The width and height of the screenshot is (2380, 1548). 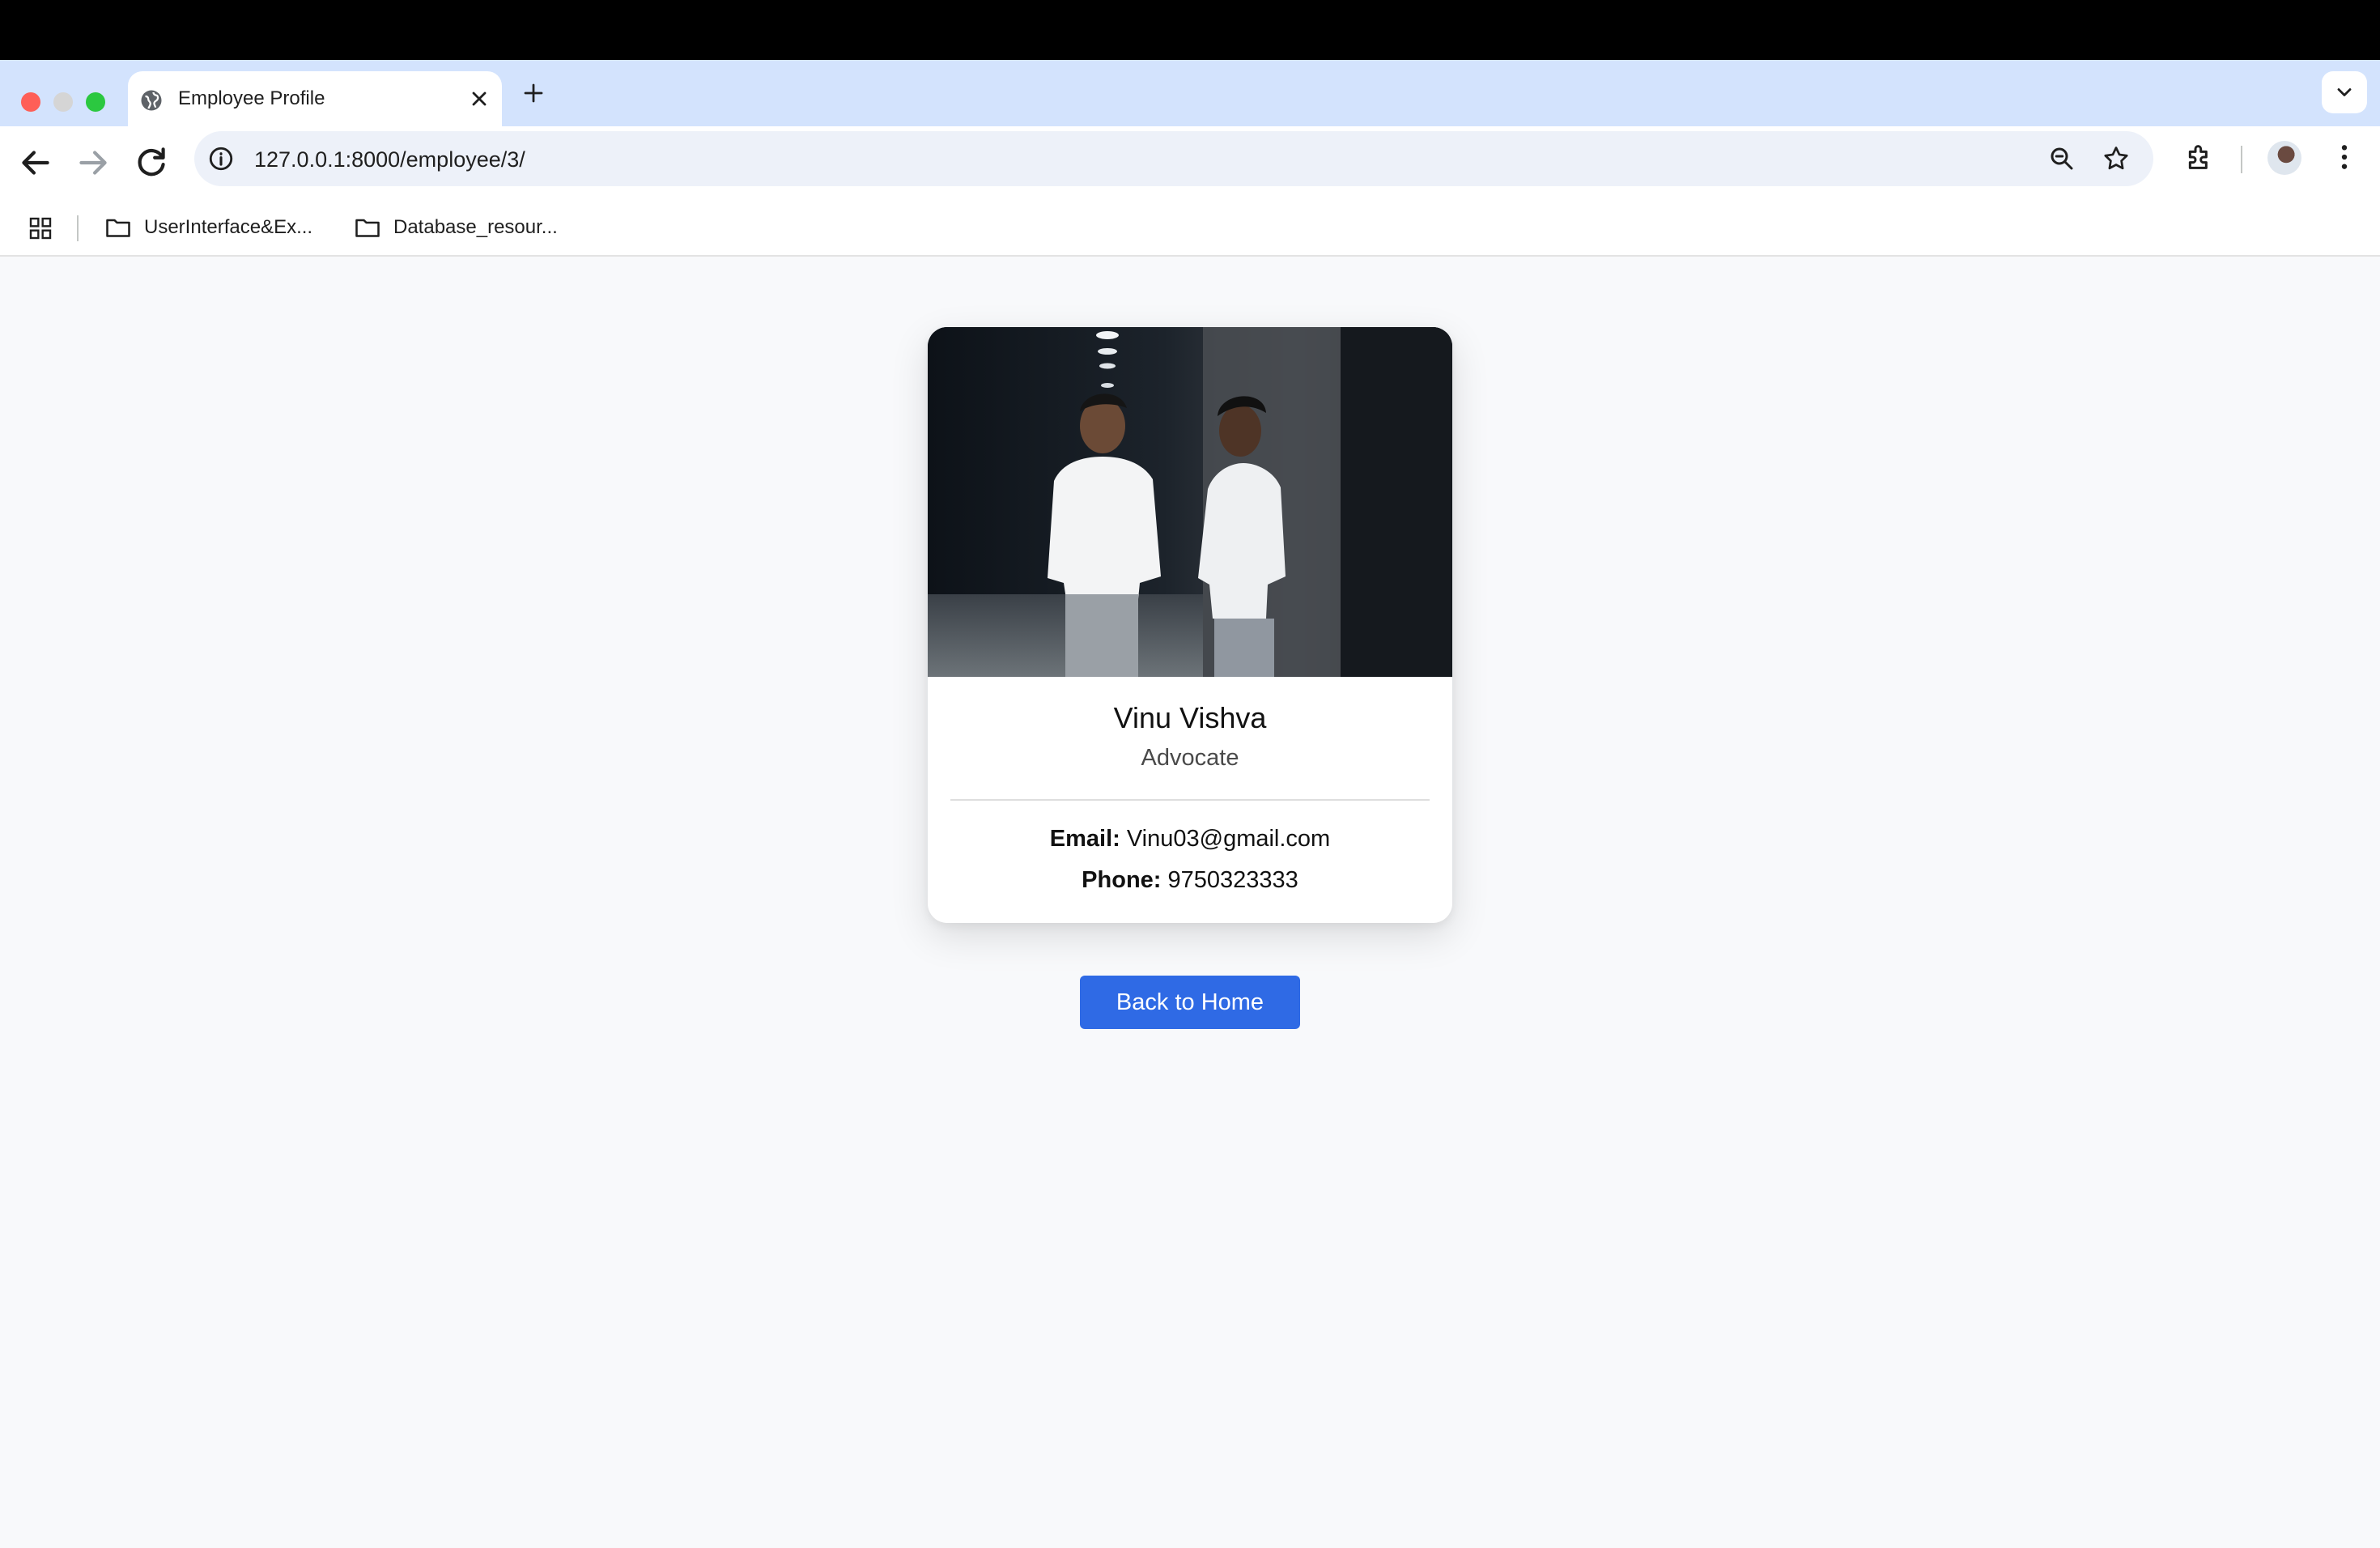 I want to click on bookmark-star-icon, so click(x=2116, y=158).